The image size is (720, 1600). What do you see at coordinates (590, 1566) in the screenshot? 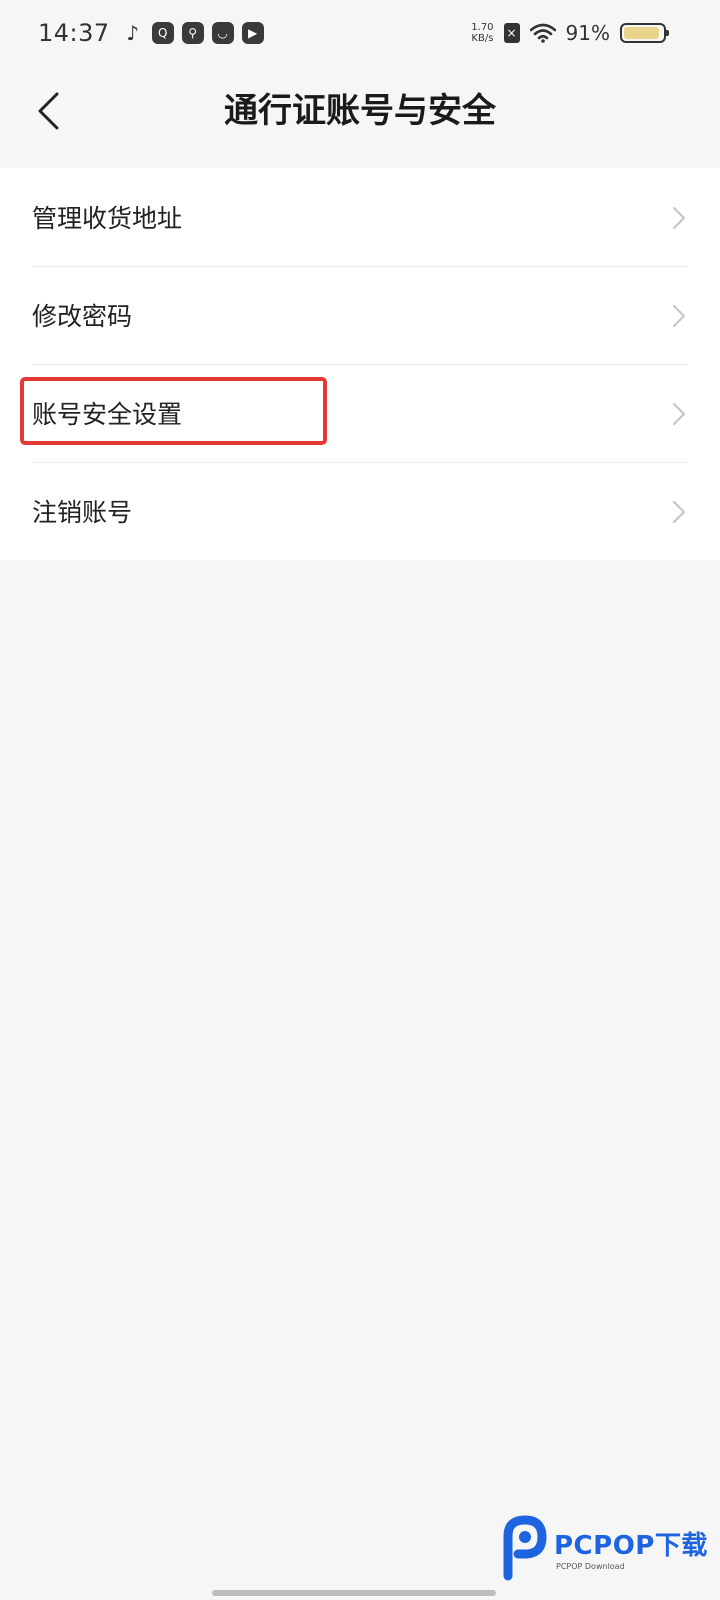
I see `watermark-subtext: PCPOP Download` at bounding box center [590, 1566].